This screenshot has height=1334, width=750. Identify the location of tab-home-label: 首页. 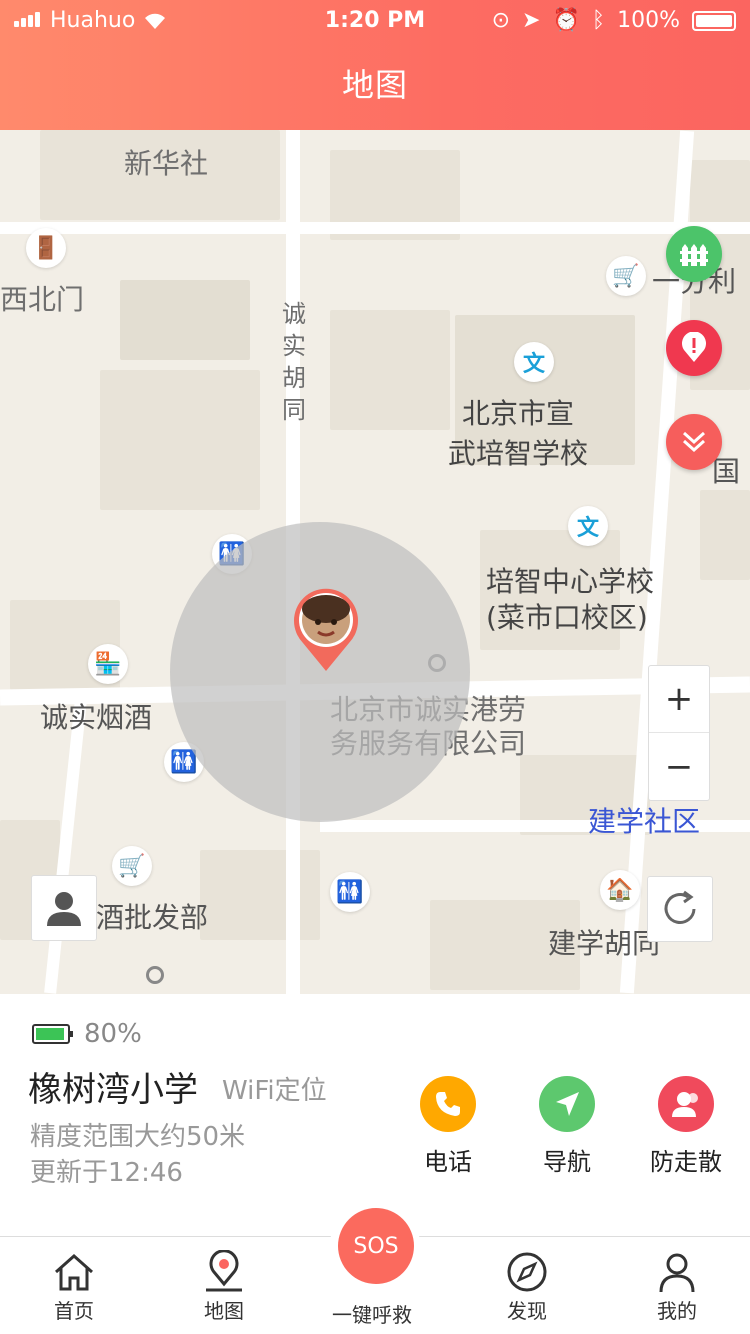
(74, 1311).